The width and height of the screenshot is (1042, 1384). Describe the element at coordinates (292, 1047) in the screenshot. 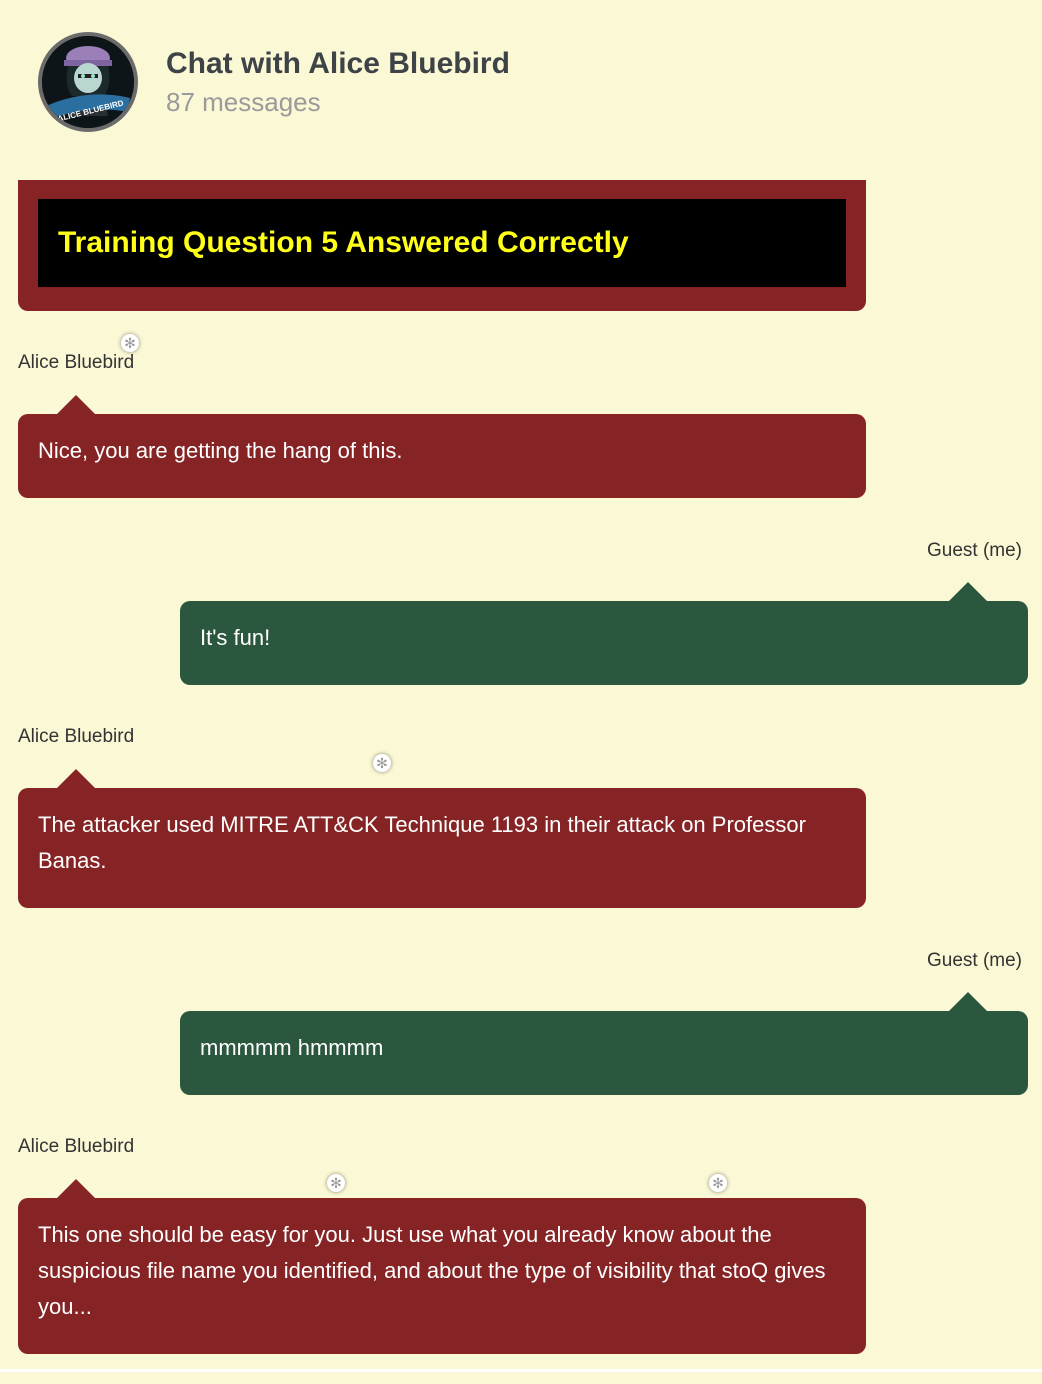

I see `message-text: mmmmm hmmmm` at that location.